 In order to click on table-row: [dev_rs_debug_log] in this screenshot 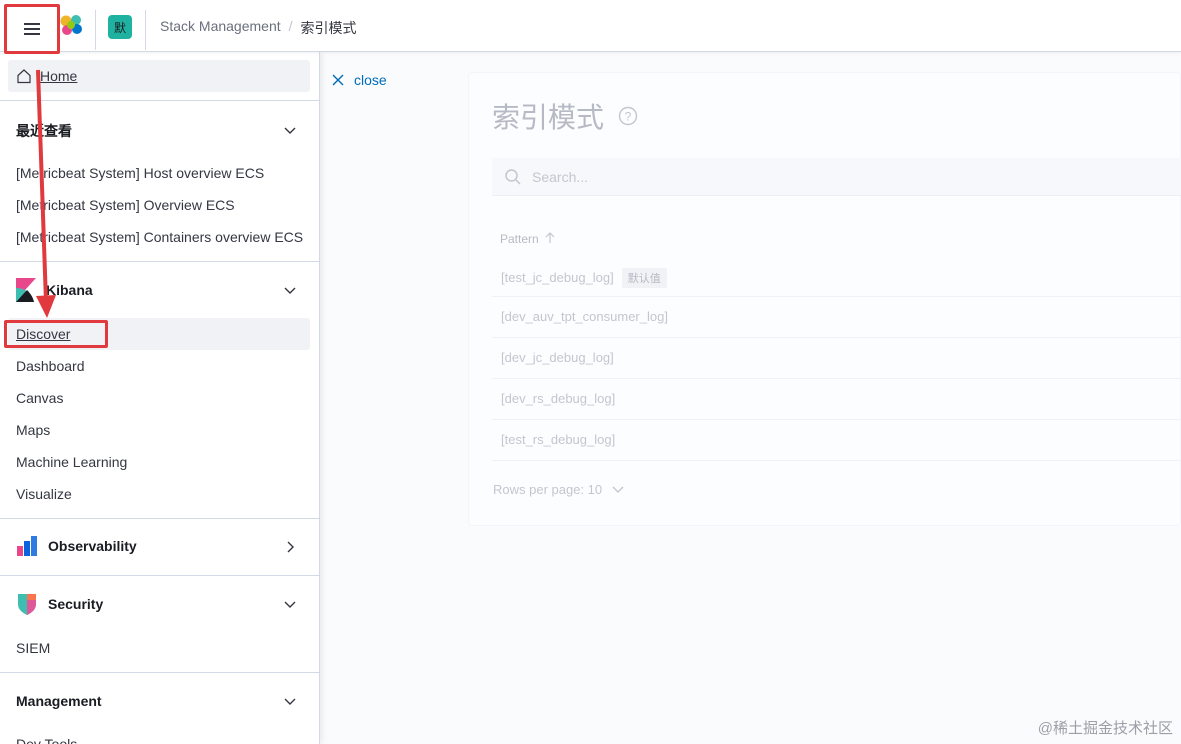, I will do `click(836, 399)`.